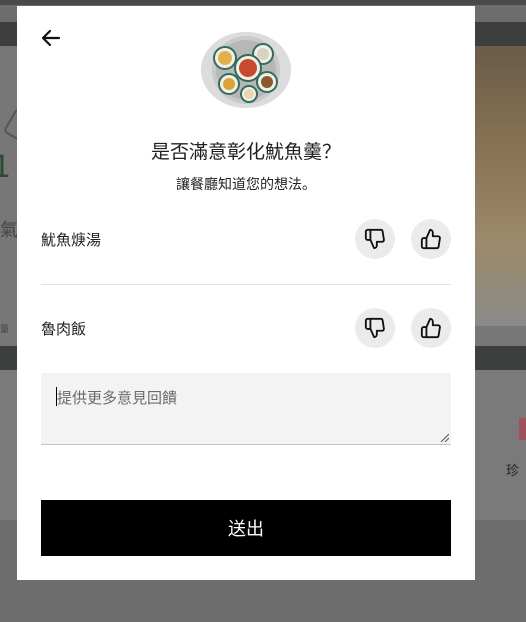  I want to click on feedback-textarea: 提供更多意見回饋, so click(246, 409).